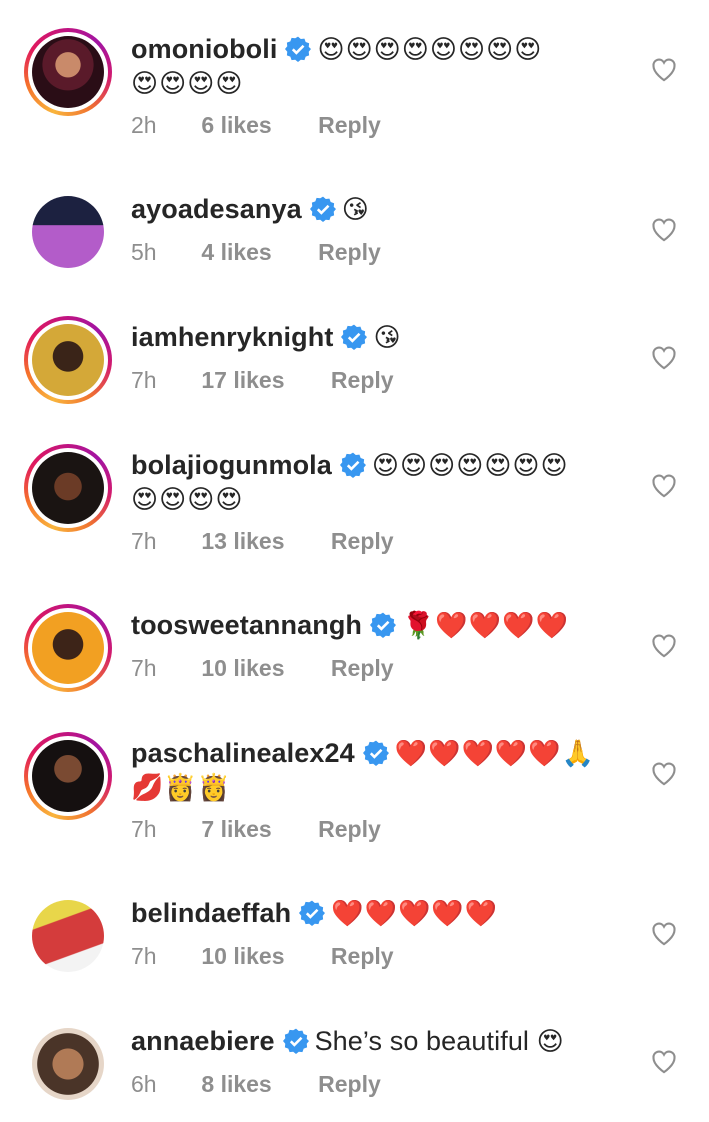 The width and height of the screenshot is (709, 1122). Describe the element at coordinates (216, 209) in the screenshot. I see `username: ayoadesanya` at that location.